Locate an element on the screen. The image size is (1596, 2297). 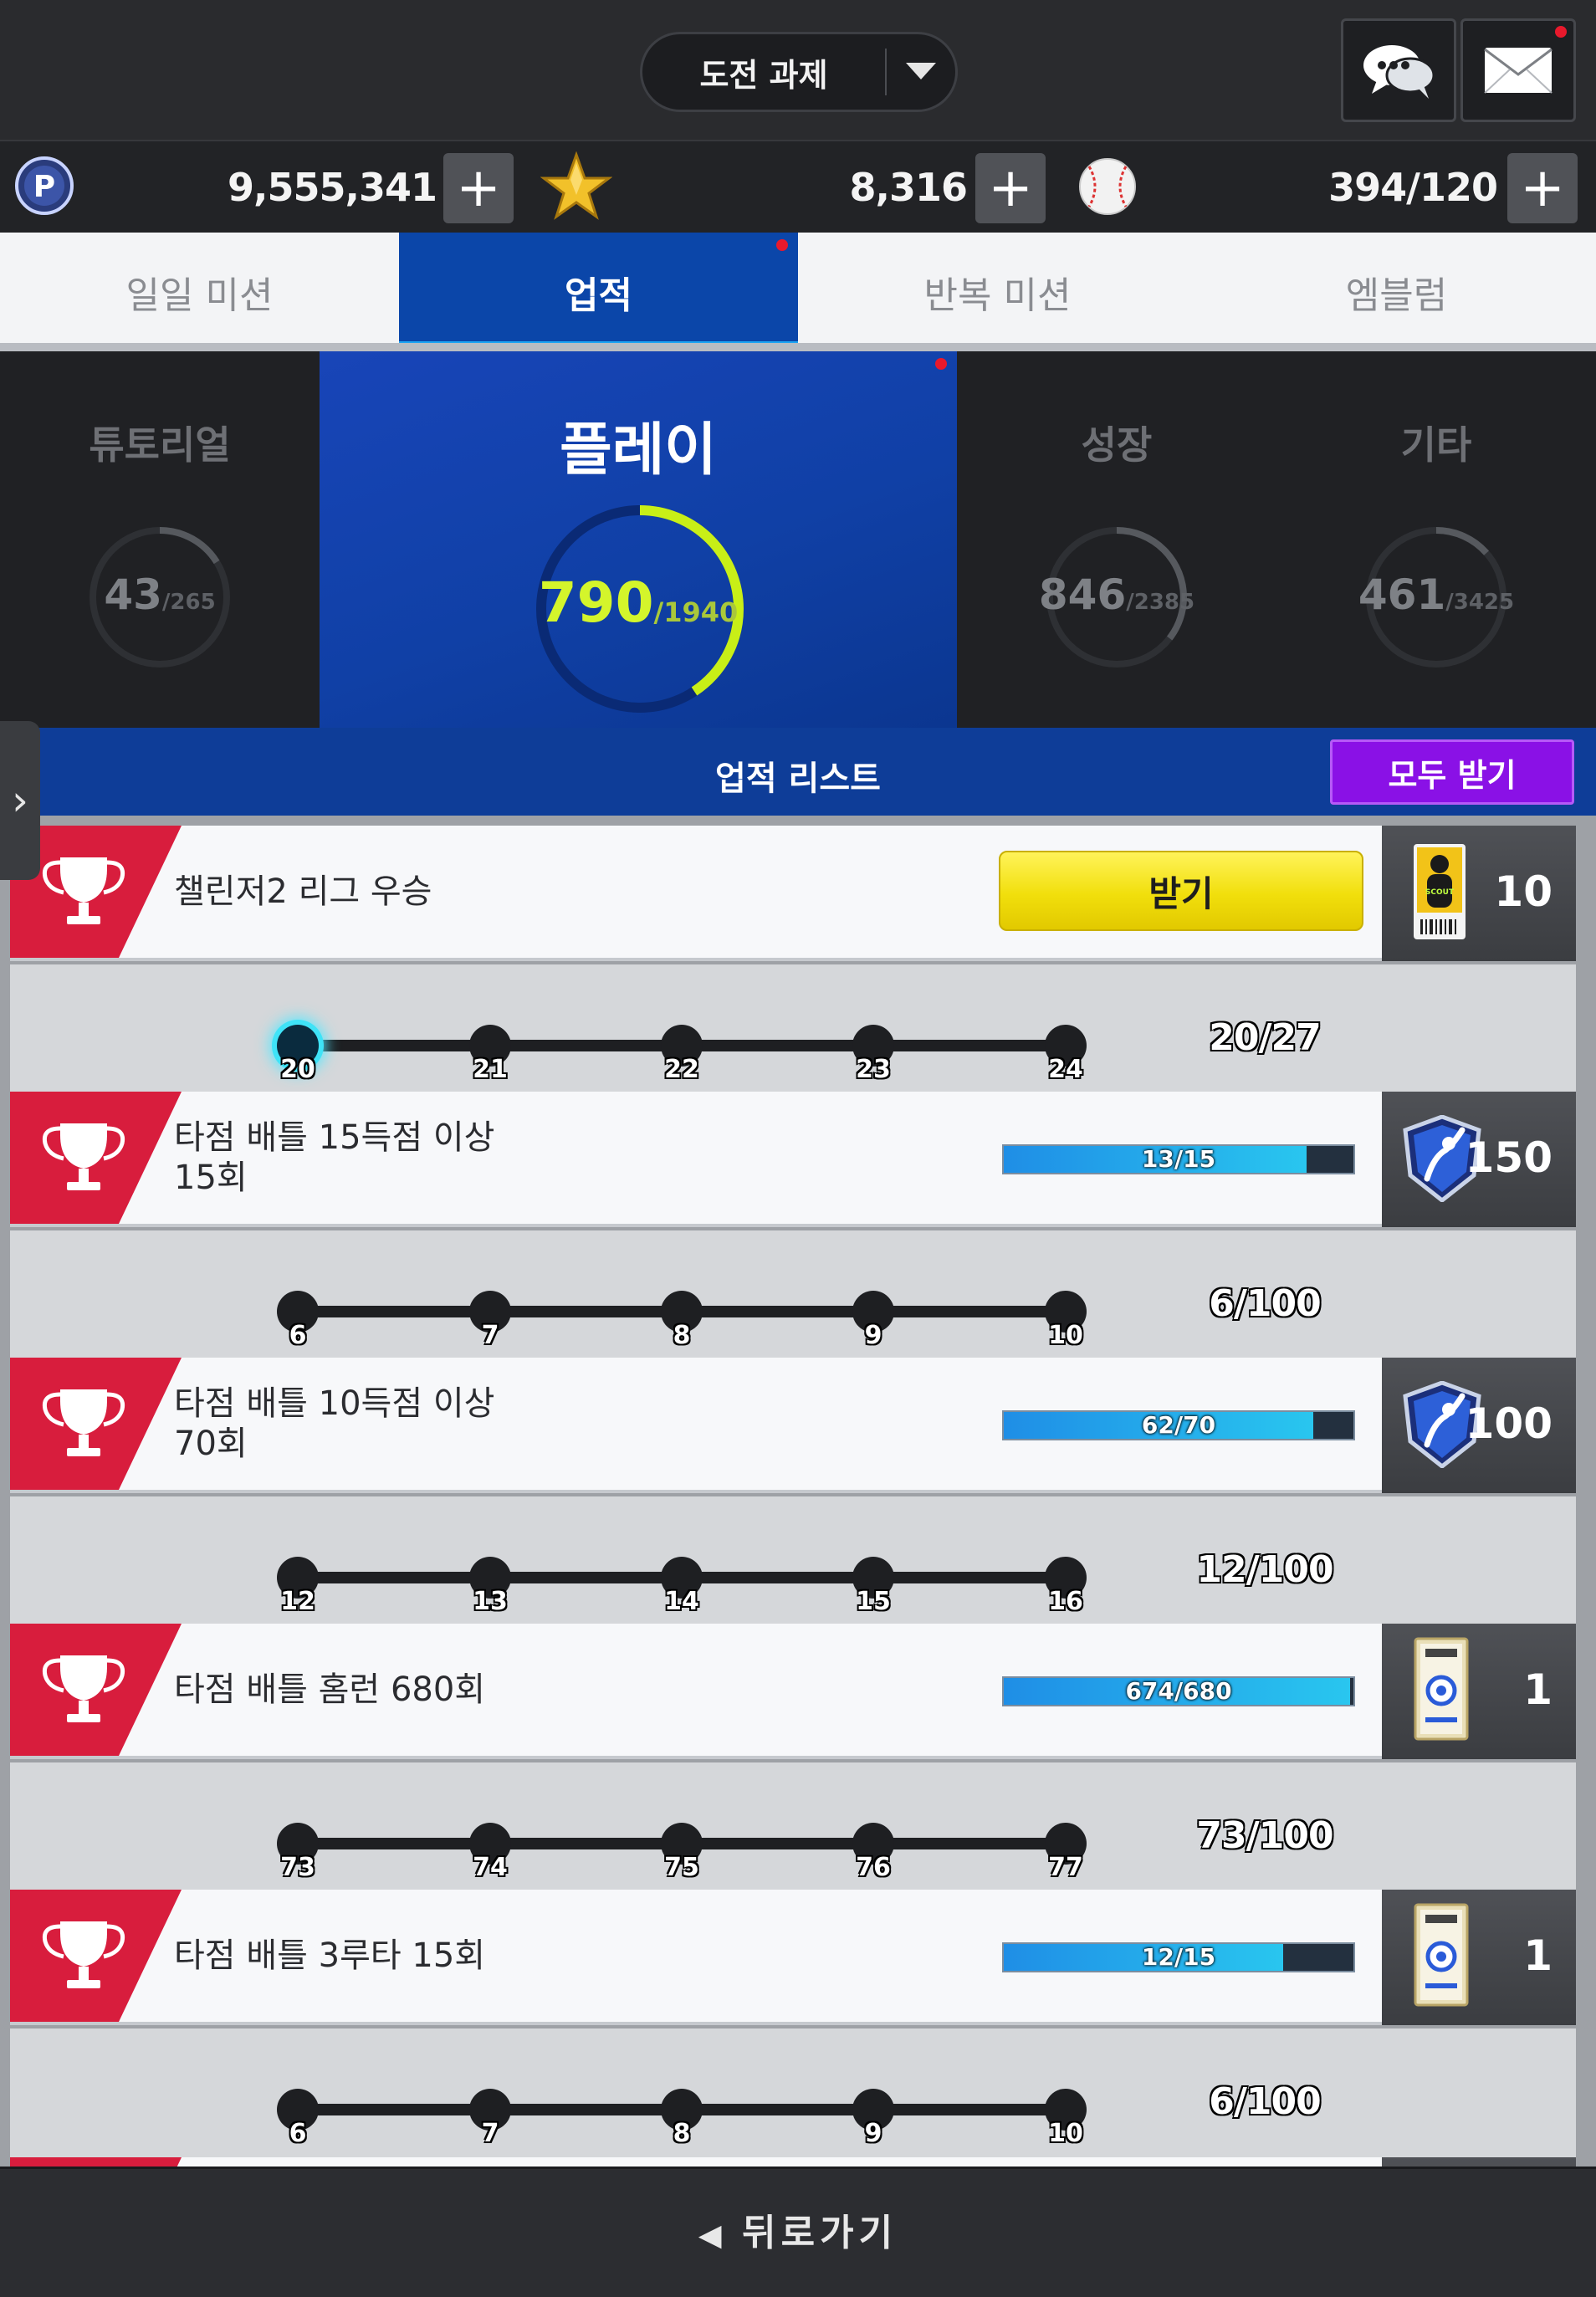
category-count: 461/3425 is located at coordinates (1437, 594).